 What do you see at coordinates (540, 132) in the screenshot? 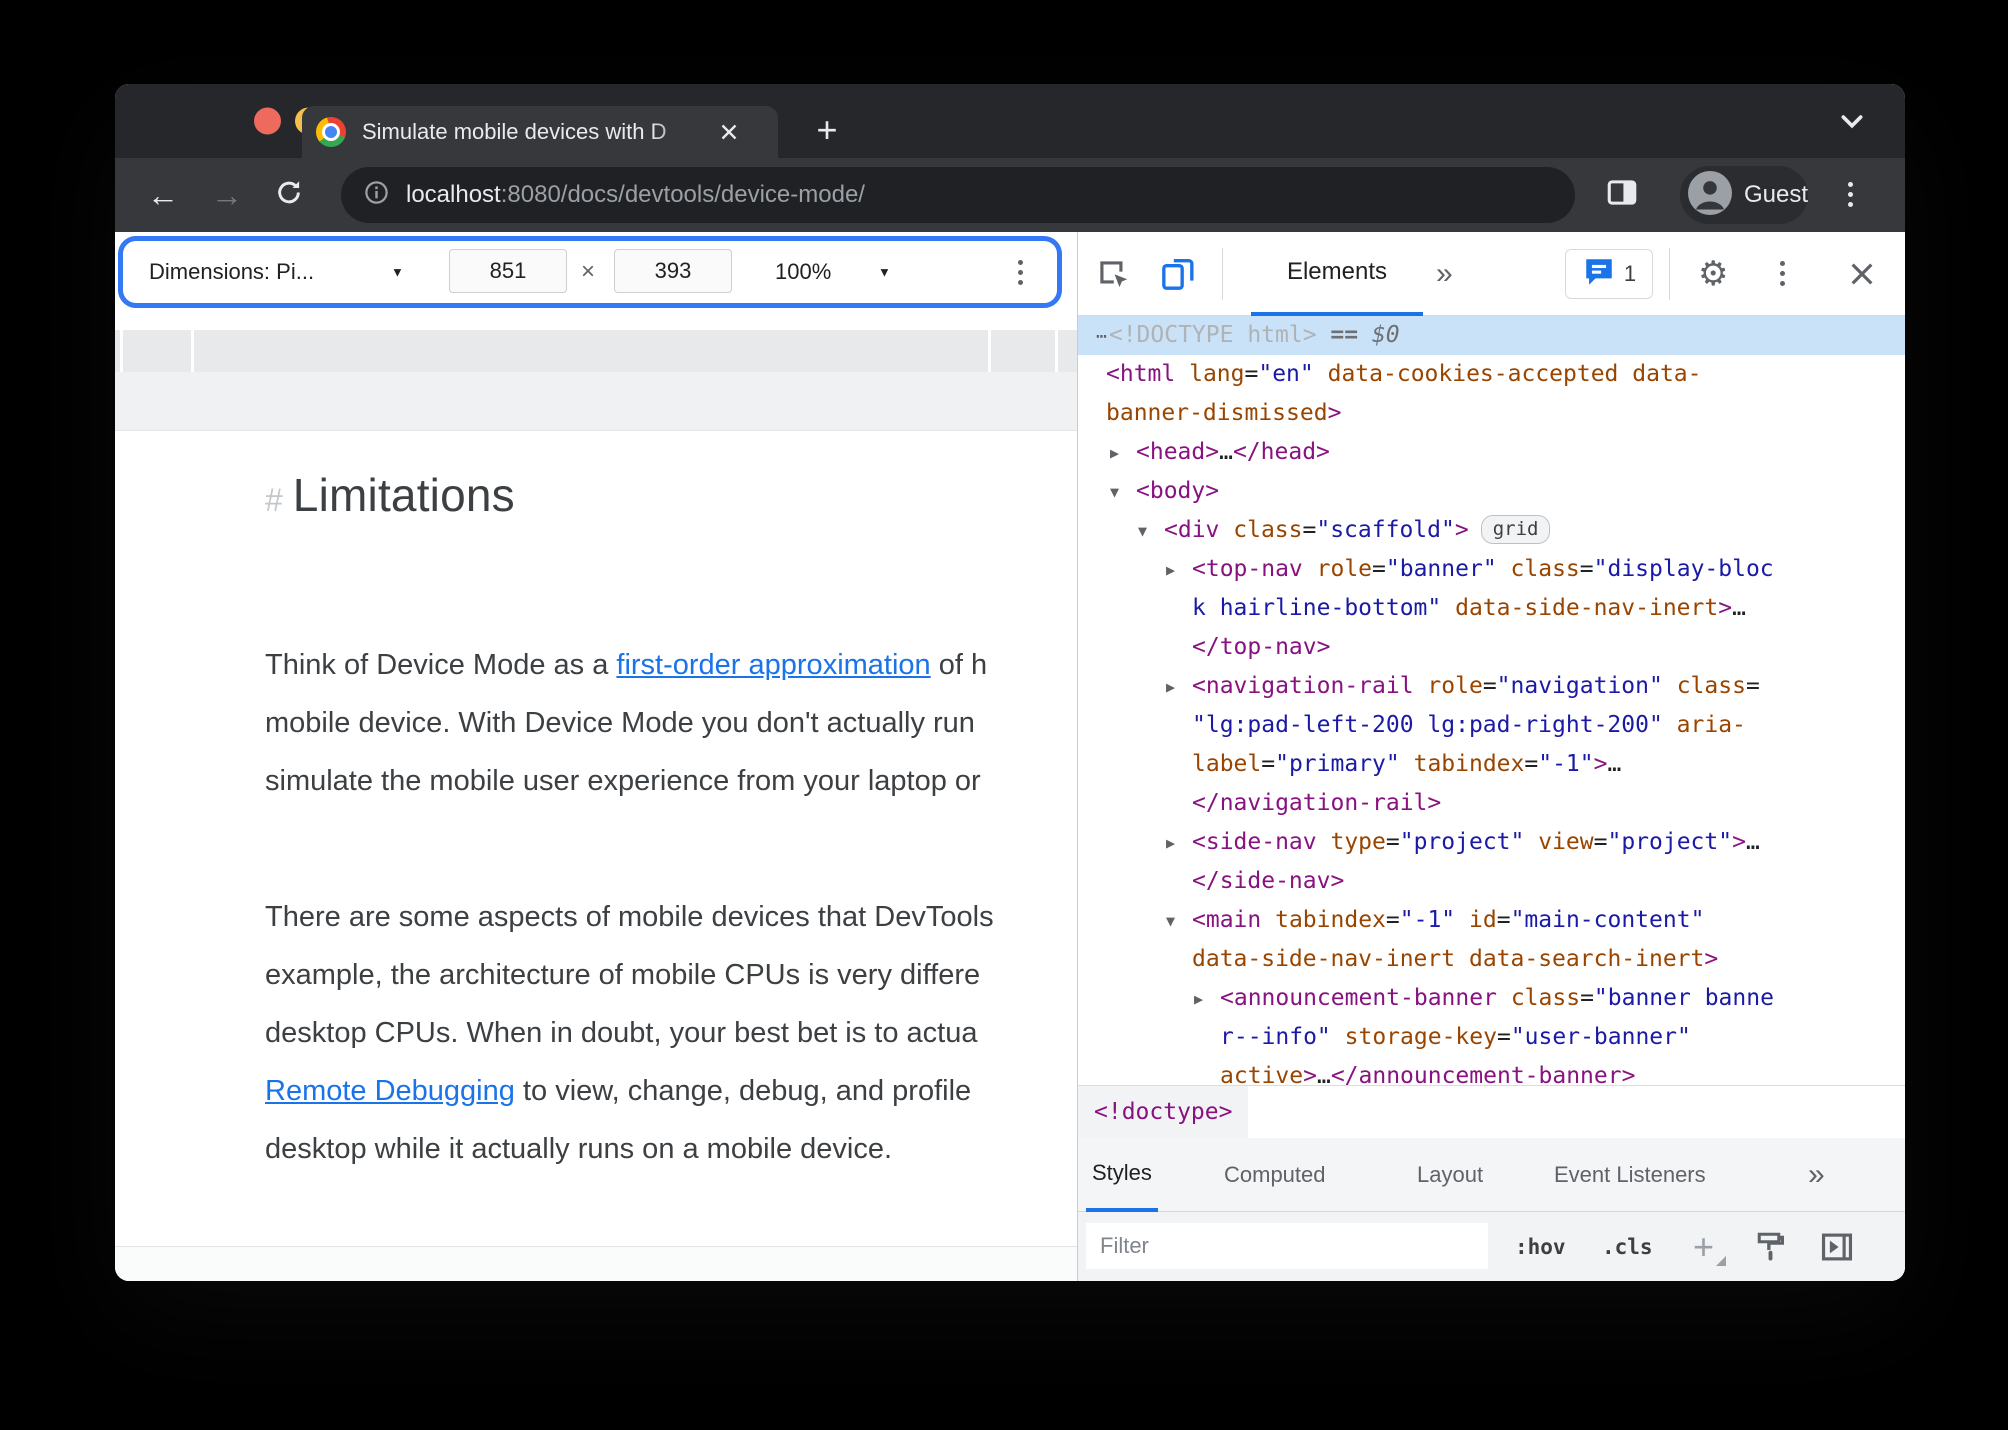
I see `browser-tab: Simulate mobile devices with D` at bounding box center [540, 132].